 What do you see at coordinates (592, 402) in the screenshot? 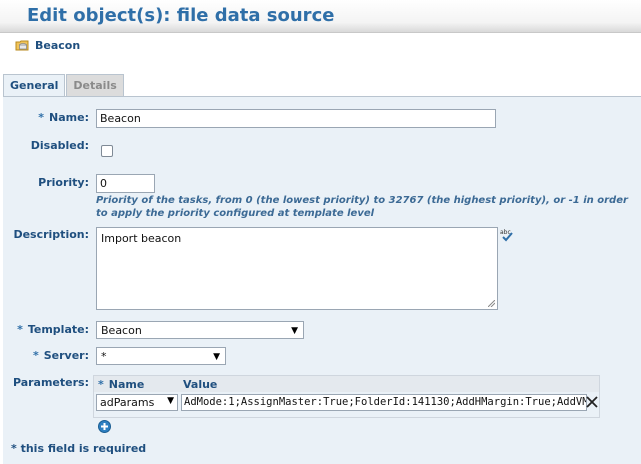
I see `close-icon` at bounding box center [592, 402].